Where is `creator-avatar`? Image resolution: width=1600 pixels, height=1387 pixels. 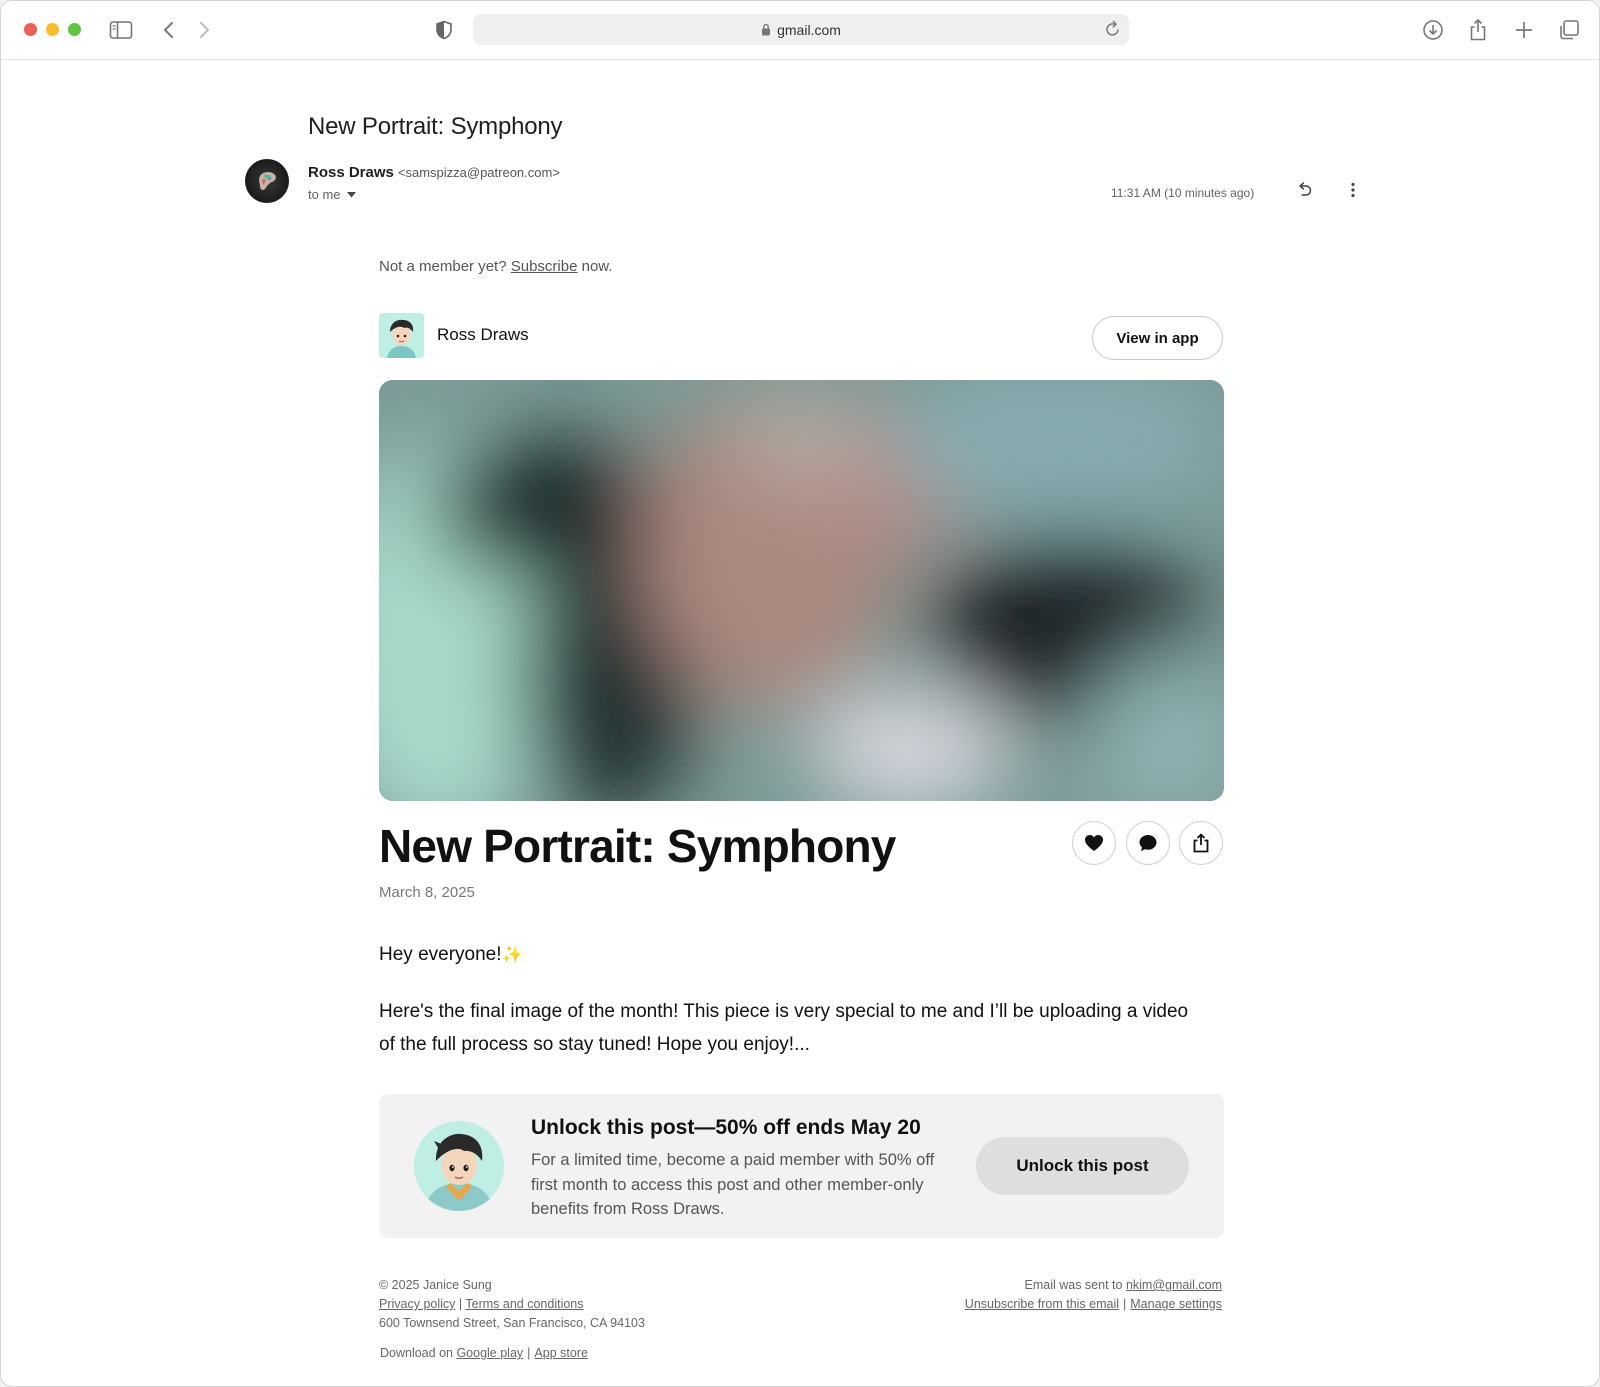
creator-avatar is located at coordinates (401, 335).